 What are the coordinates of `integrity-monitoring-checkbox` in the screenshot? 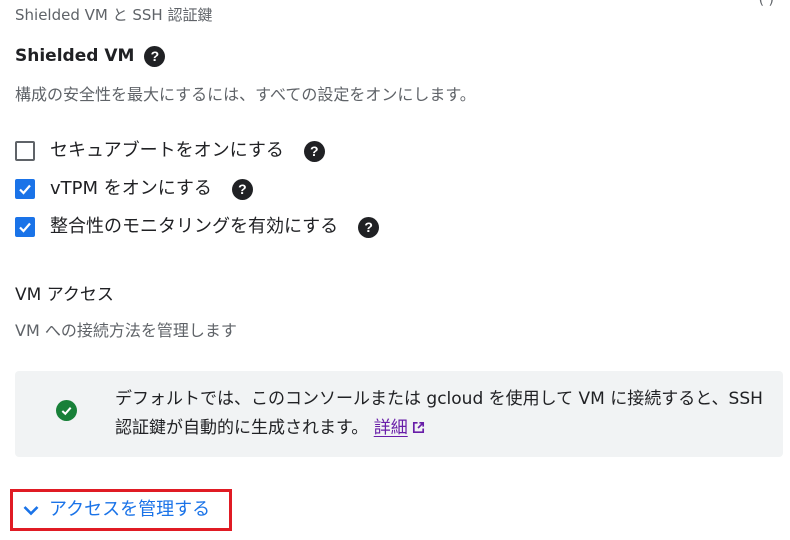 It's located at (25, 227).